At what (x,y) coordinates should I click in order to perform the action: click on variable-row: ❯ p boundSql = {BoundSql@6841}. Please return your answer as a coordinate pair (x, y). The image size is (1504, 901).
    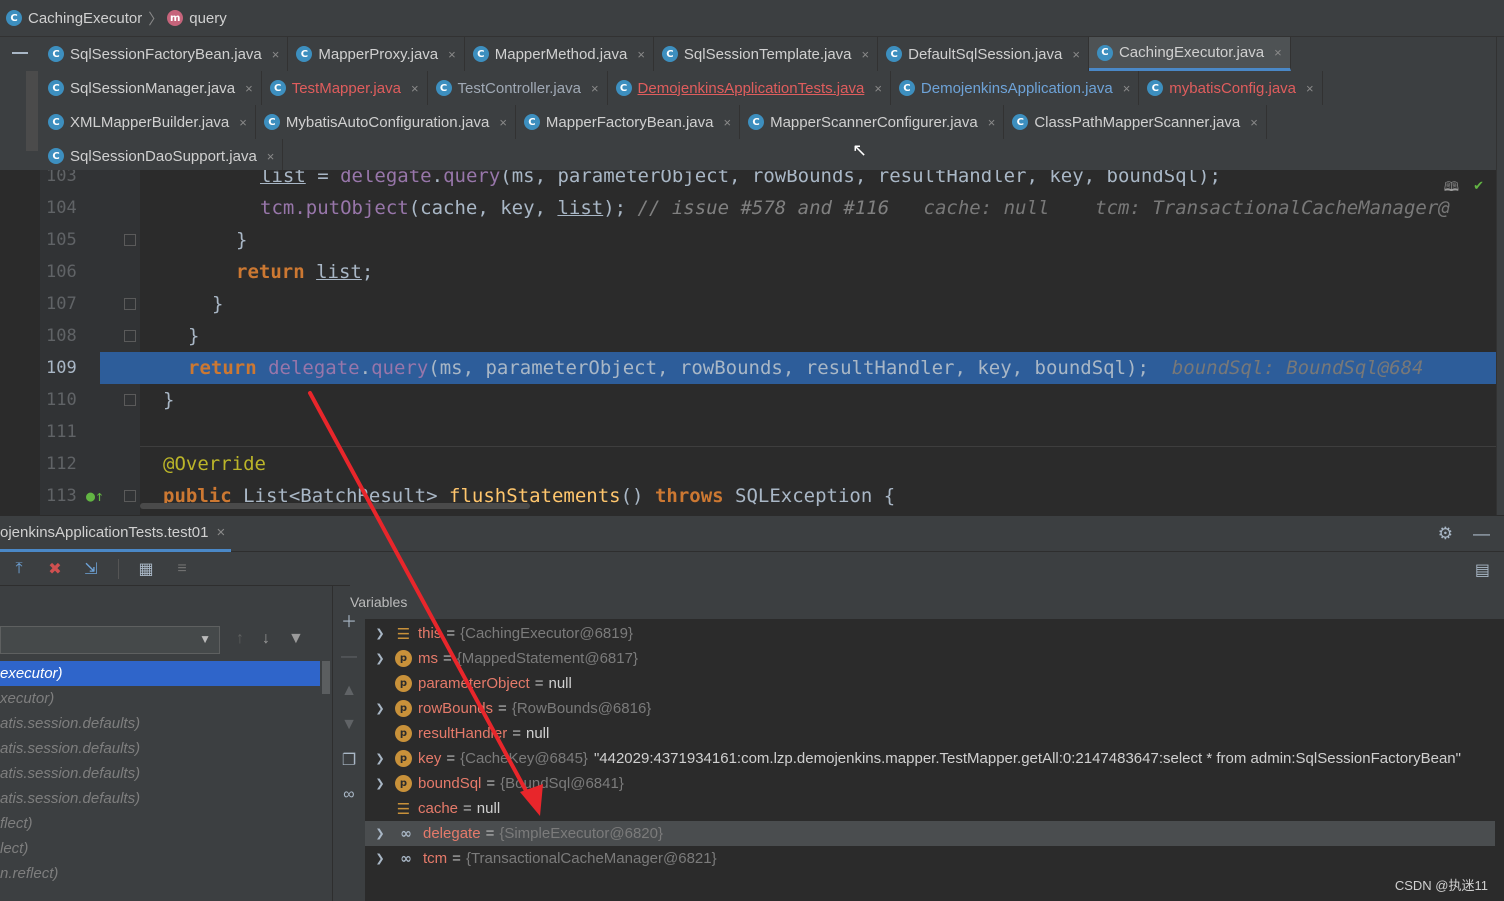
    Looking at the image, I should click on (930, 783).